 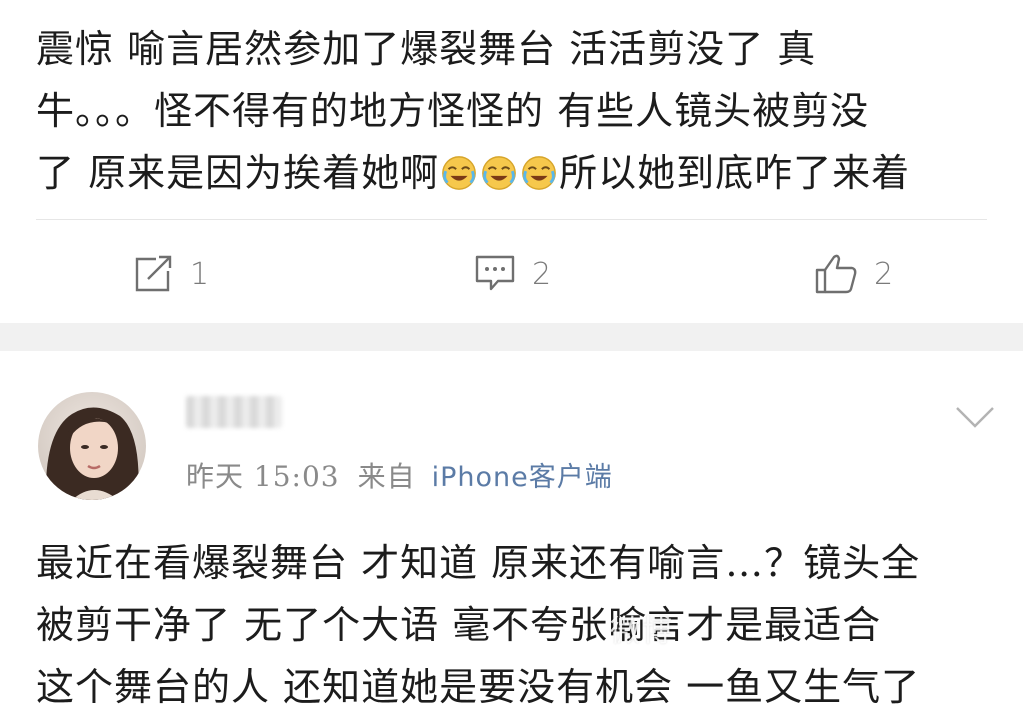 What do you see at coordinates (836, 274) in the screenshot?
I see `thumbs-up-icon` at bounding box center [836, 274].